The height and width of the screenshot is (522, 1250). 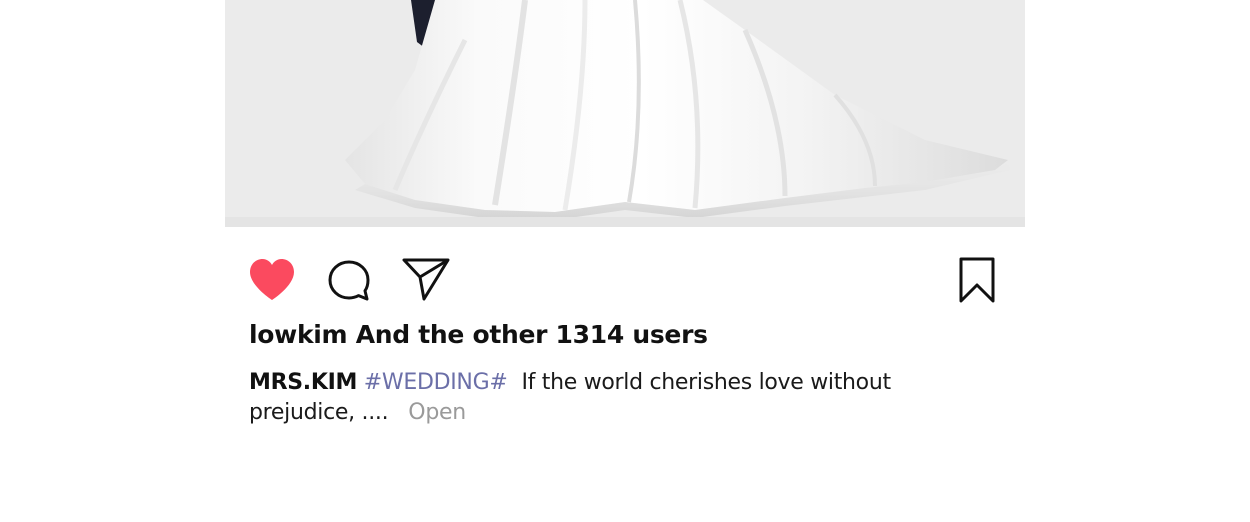 I want to click on likes-summary: lowkim And the other 1314 users, so click(x=478, y=334).